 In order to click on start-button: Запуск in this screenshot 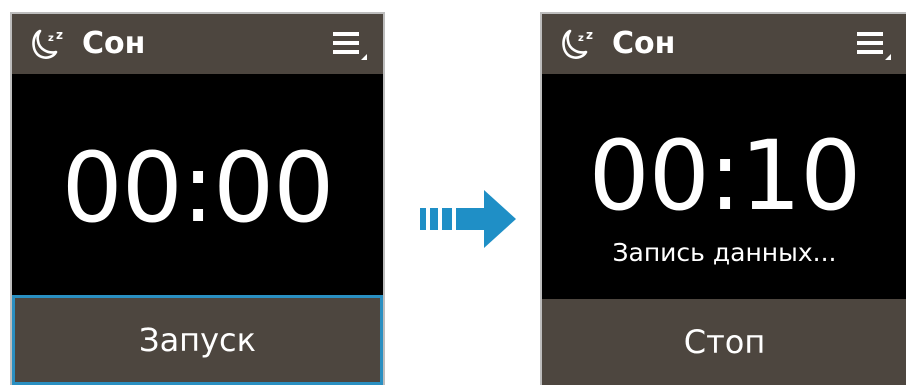, I will do `click(197, 340)`.